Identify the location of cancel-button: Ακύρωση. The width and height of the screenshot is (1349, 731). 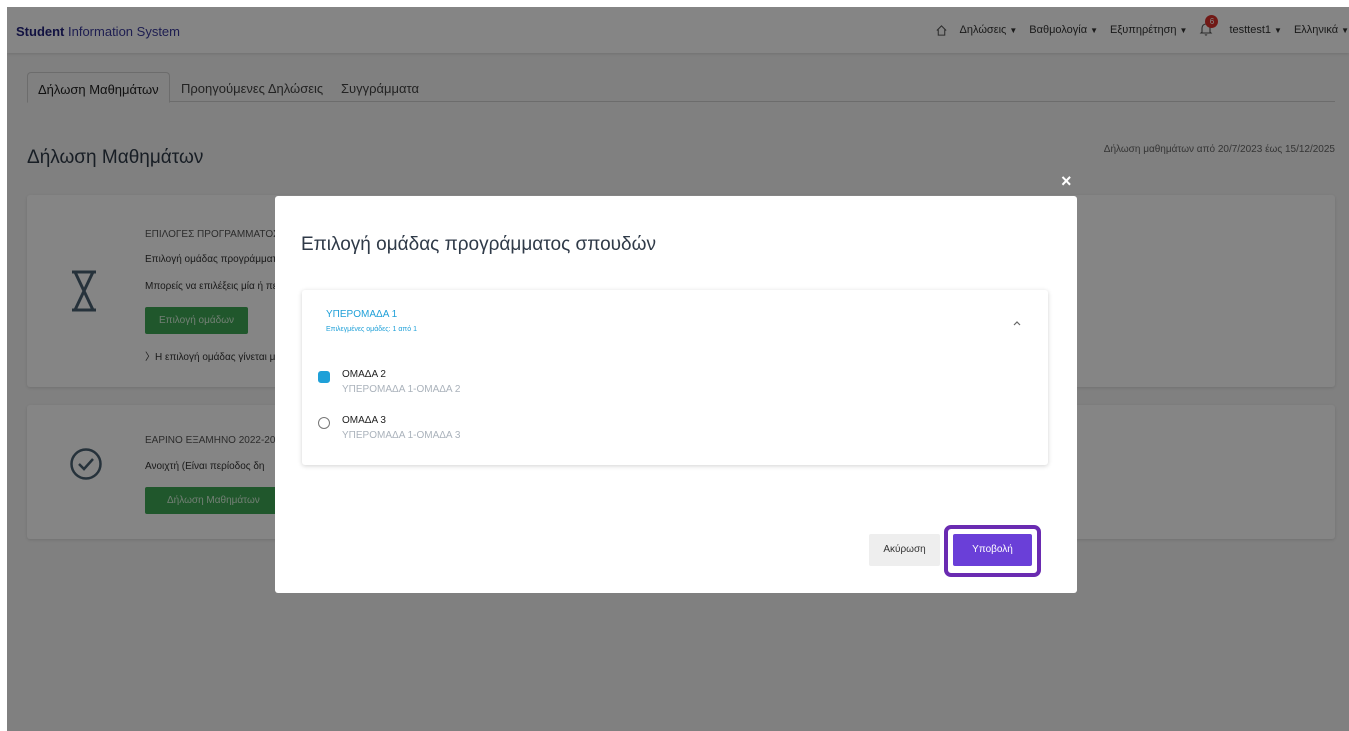
(904, 550).